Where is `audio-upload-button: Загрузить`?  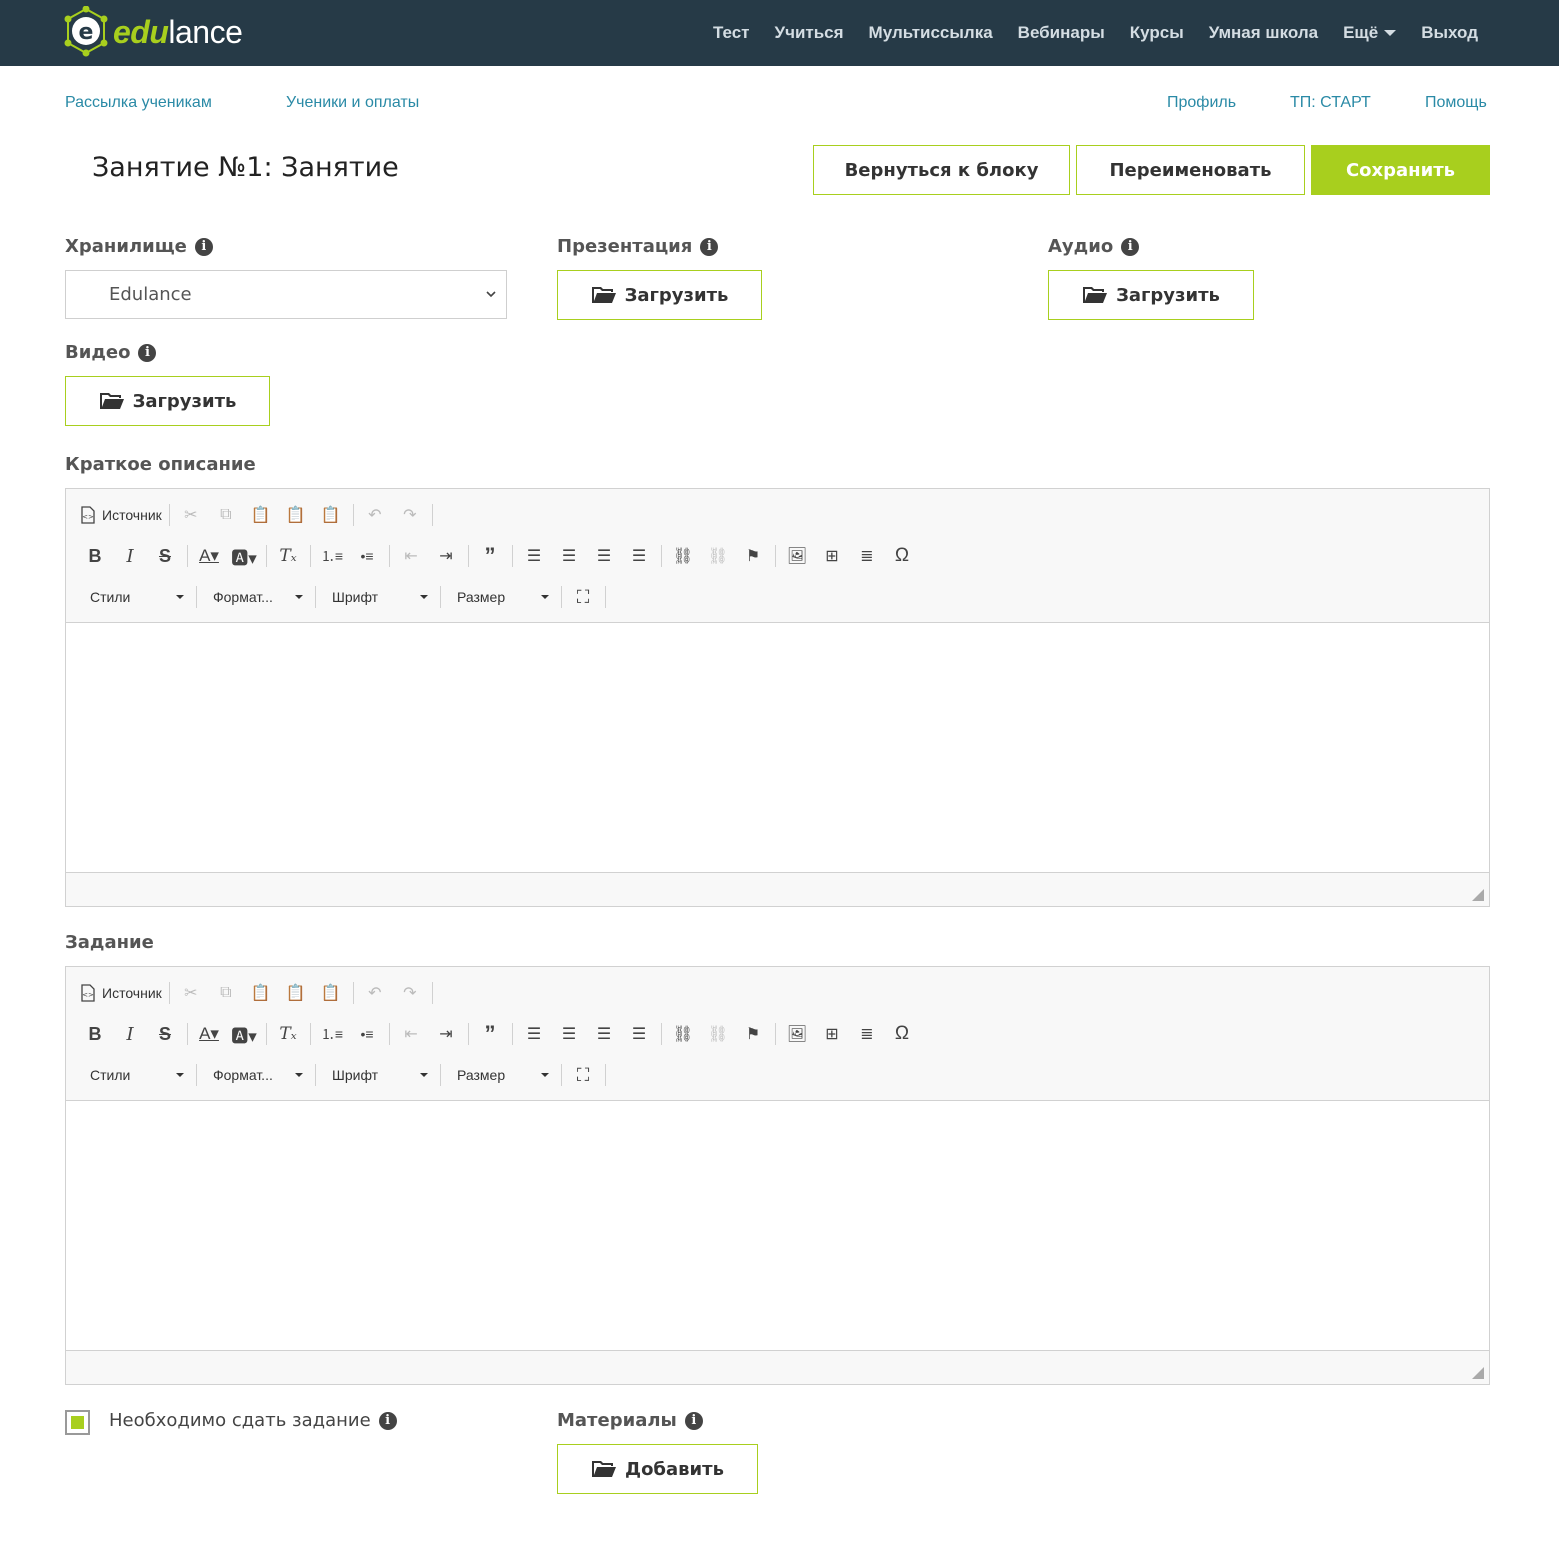 audio-upload-button: Загрузить is located at coordinates (1151, 295).